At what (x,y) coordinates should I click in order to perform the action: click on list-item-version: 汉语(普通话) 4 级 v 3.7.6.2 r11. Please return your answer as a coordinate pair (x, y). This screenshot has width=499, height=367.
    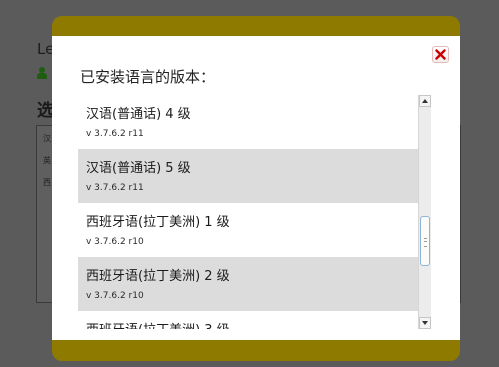
    Looking at the image, I should click on (248, 122).